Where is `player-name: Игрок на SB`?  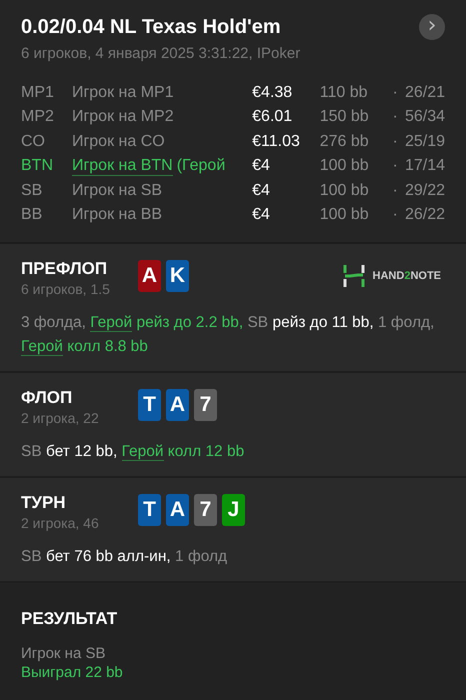 player-name: Игрок на SB is located at coordinates (117, 191).